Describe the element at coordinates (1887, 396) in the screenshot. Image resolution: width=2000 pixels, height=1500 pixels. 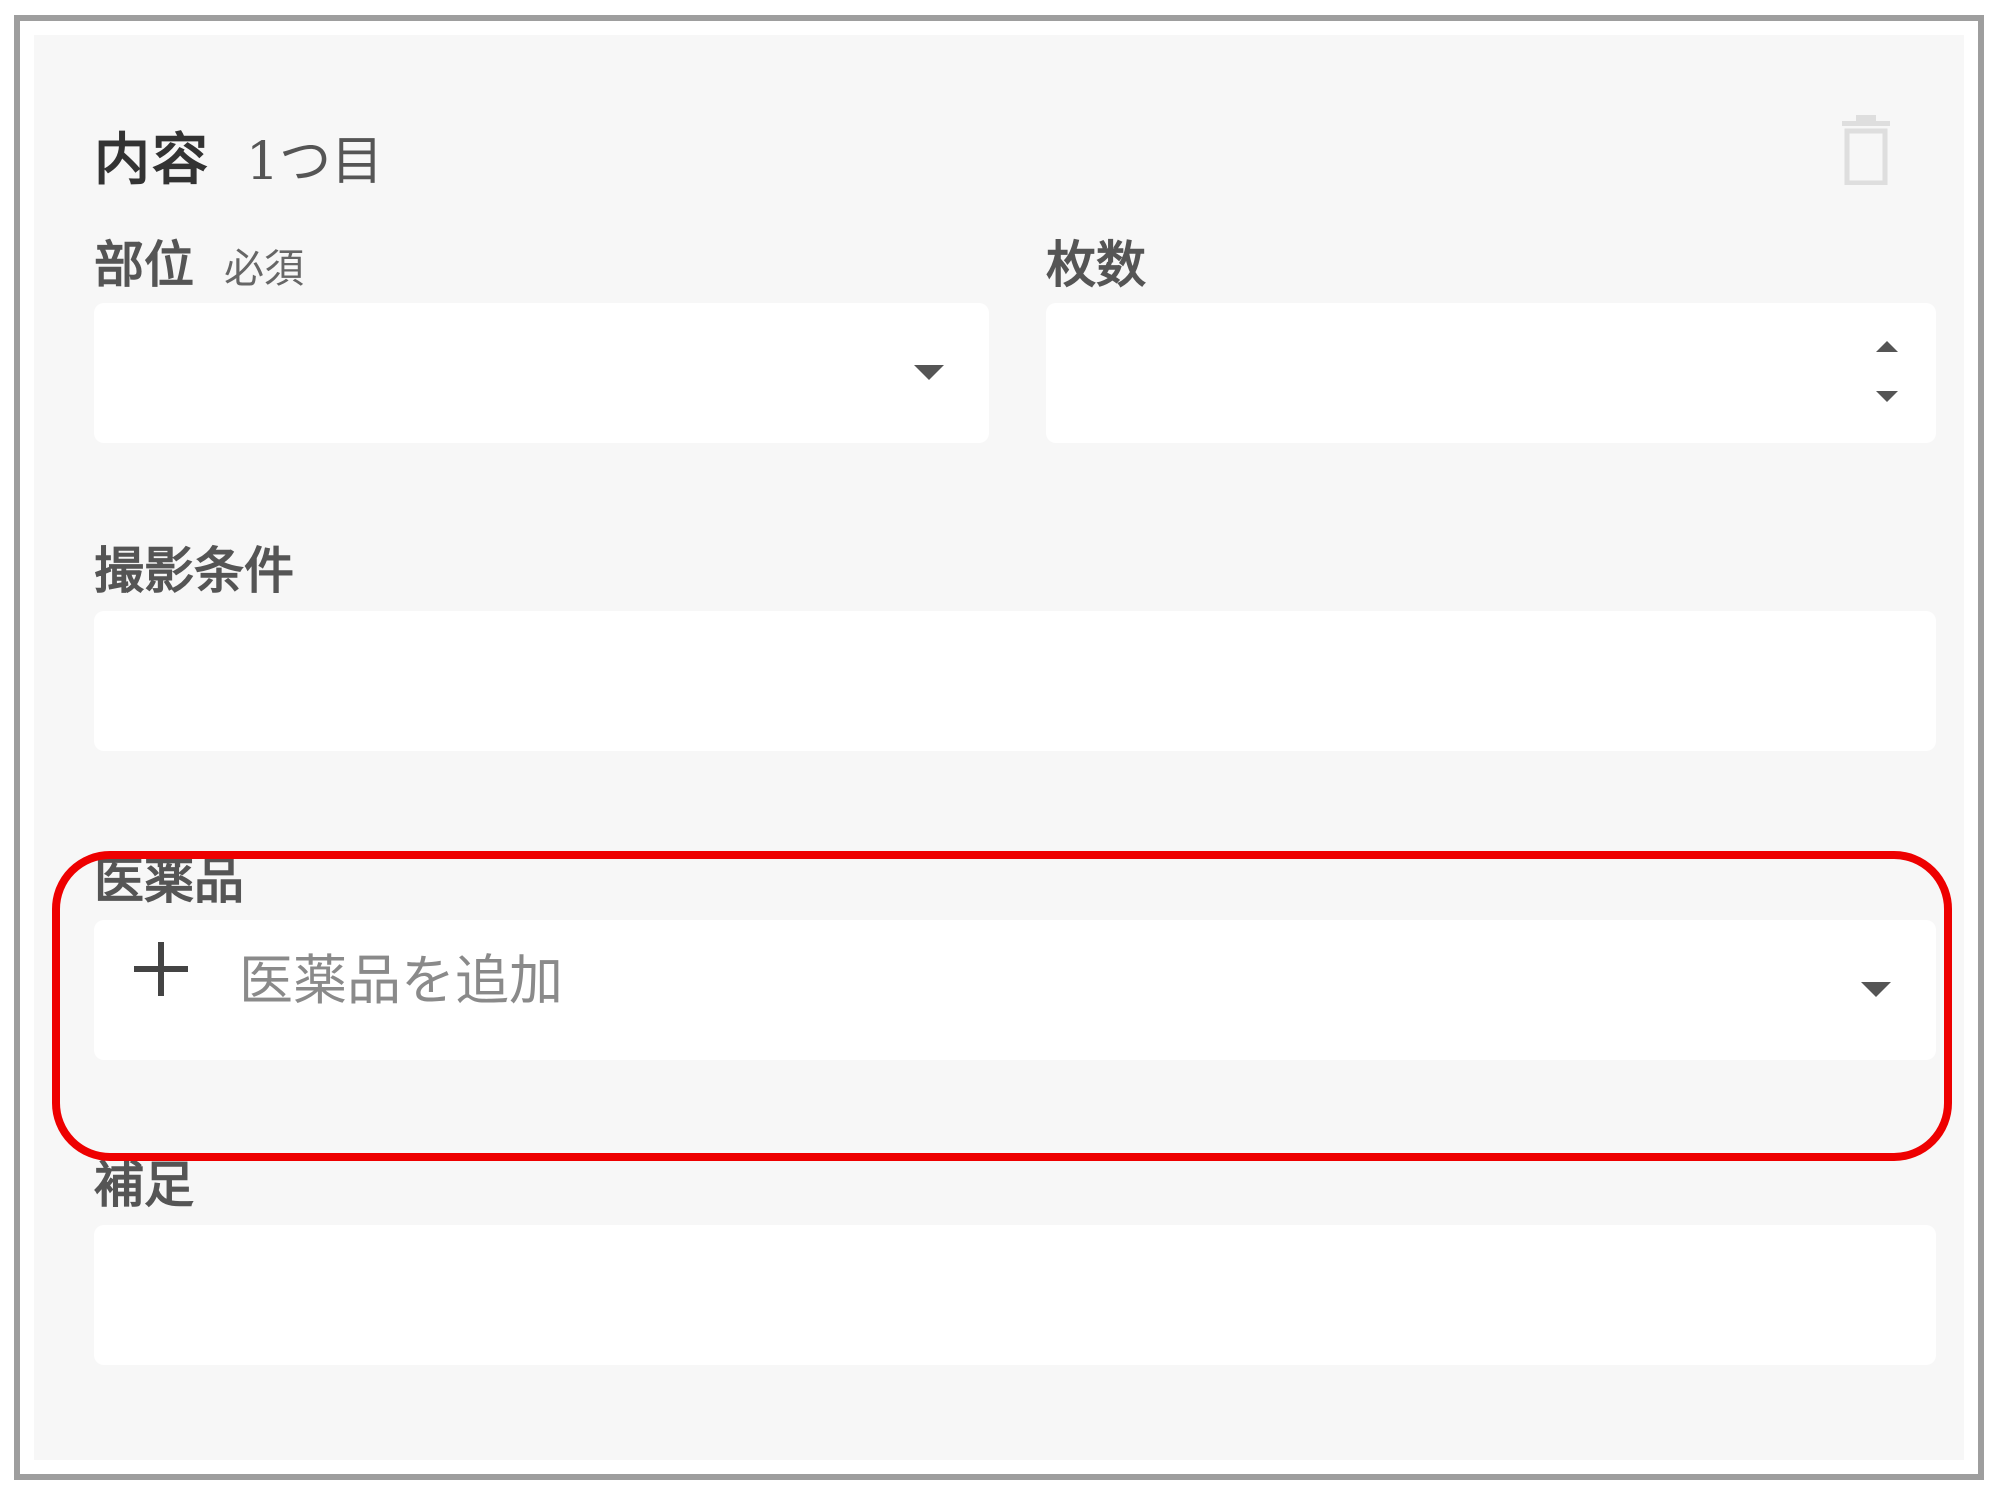
I see `spinner-down-icon` at that location.